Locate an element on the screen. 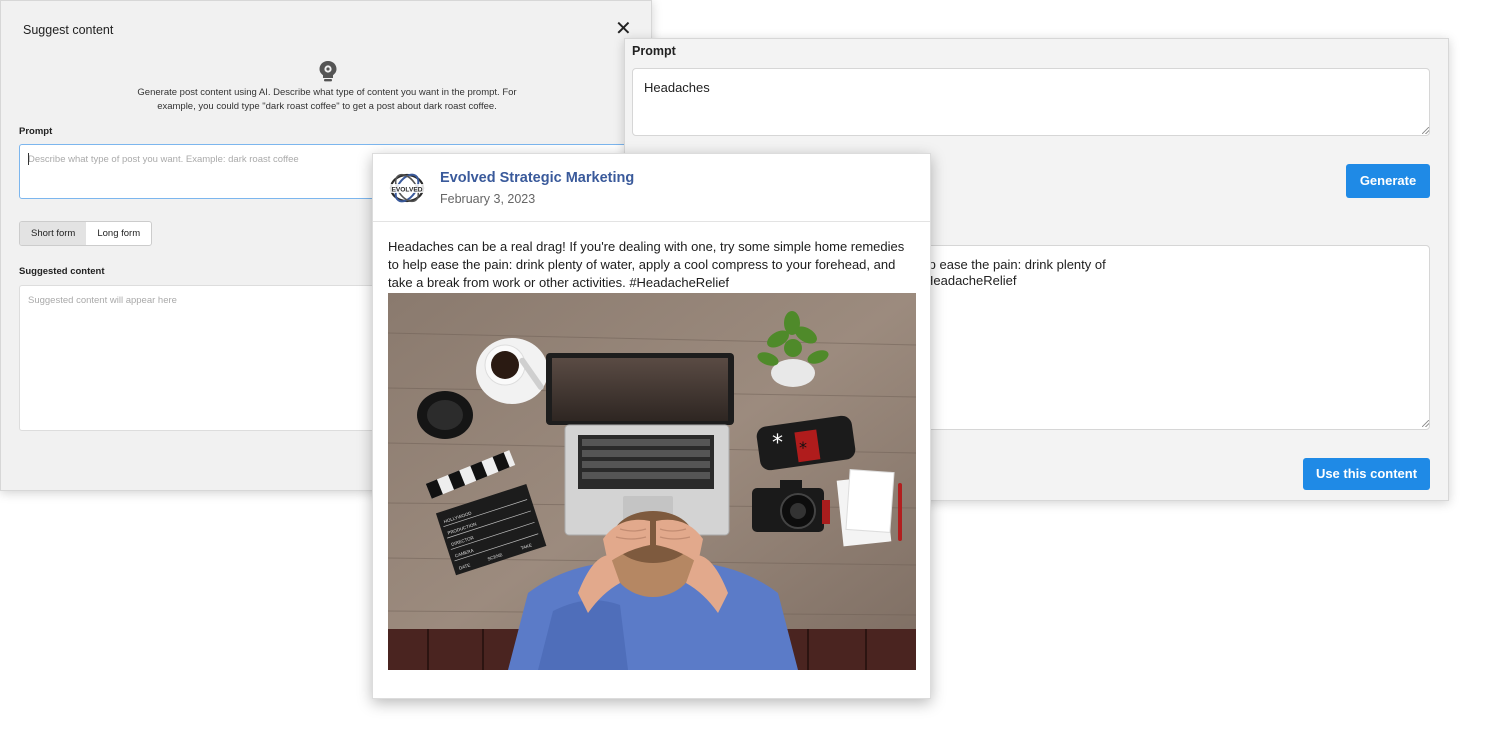 The height and width of the screenshot is (750, 1500). post-date: February 3, 2023 is located at coordinates (488, 199).